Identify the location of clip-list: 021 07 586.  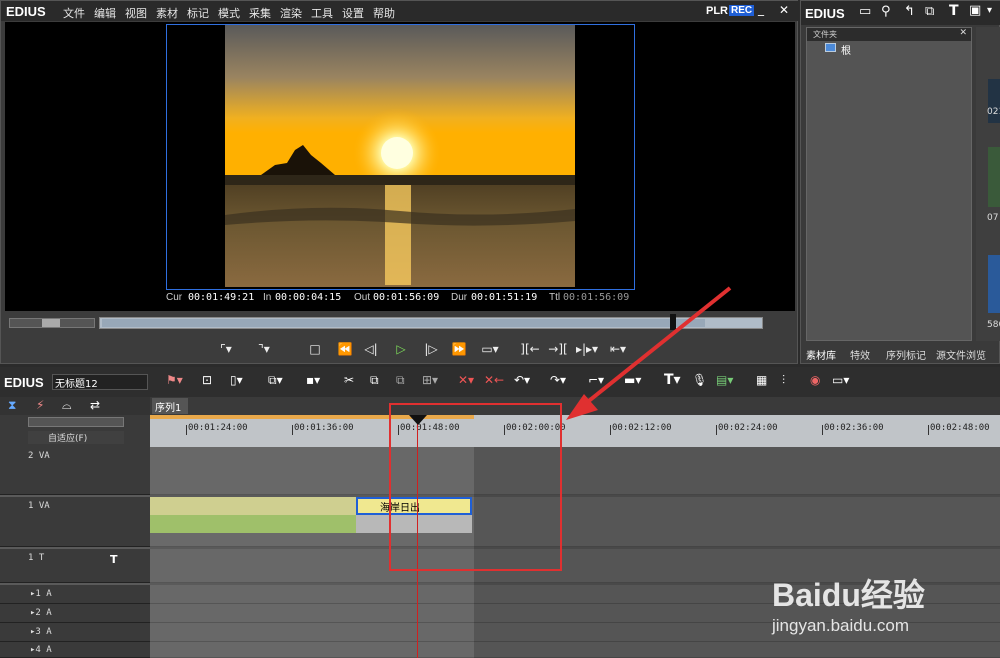
(988, 184).